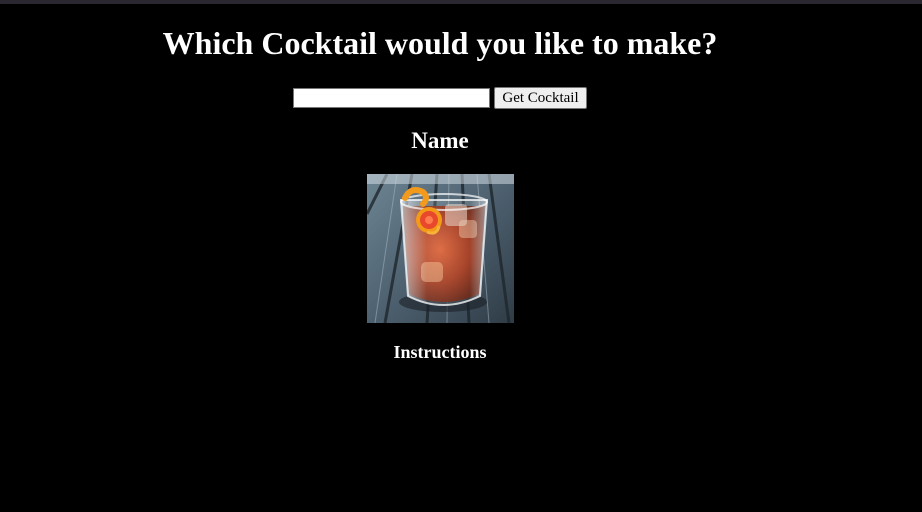 The height and width of the screenshot is (512, 922). Describe the element at coordinates (540, 98) in the screenshot. I see `get-cocktail-button: Get Cocktail` at that location.